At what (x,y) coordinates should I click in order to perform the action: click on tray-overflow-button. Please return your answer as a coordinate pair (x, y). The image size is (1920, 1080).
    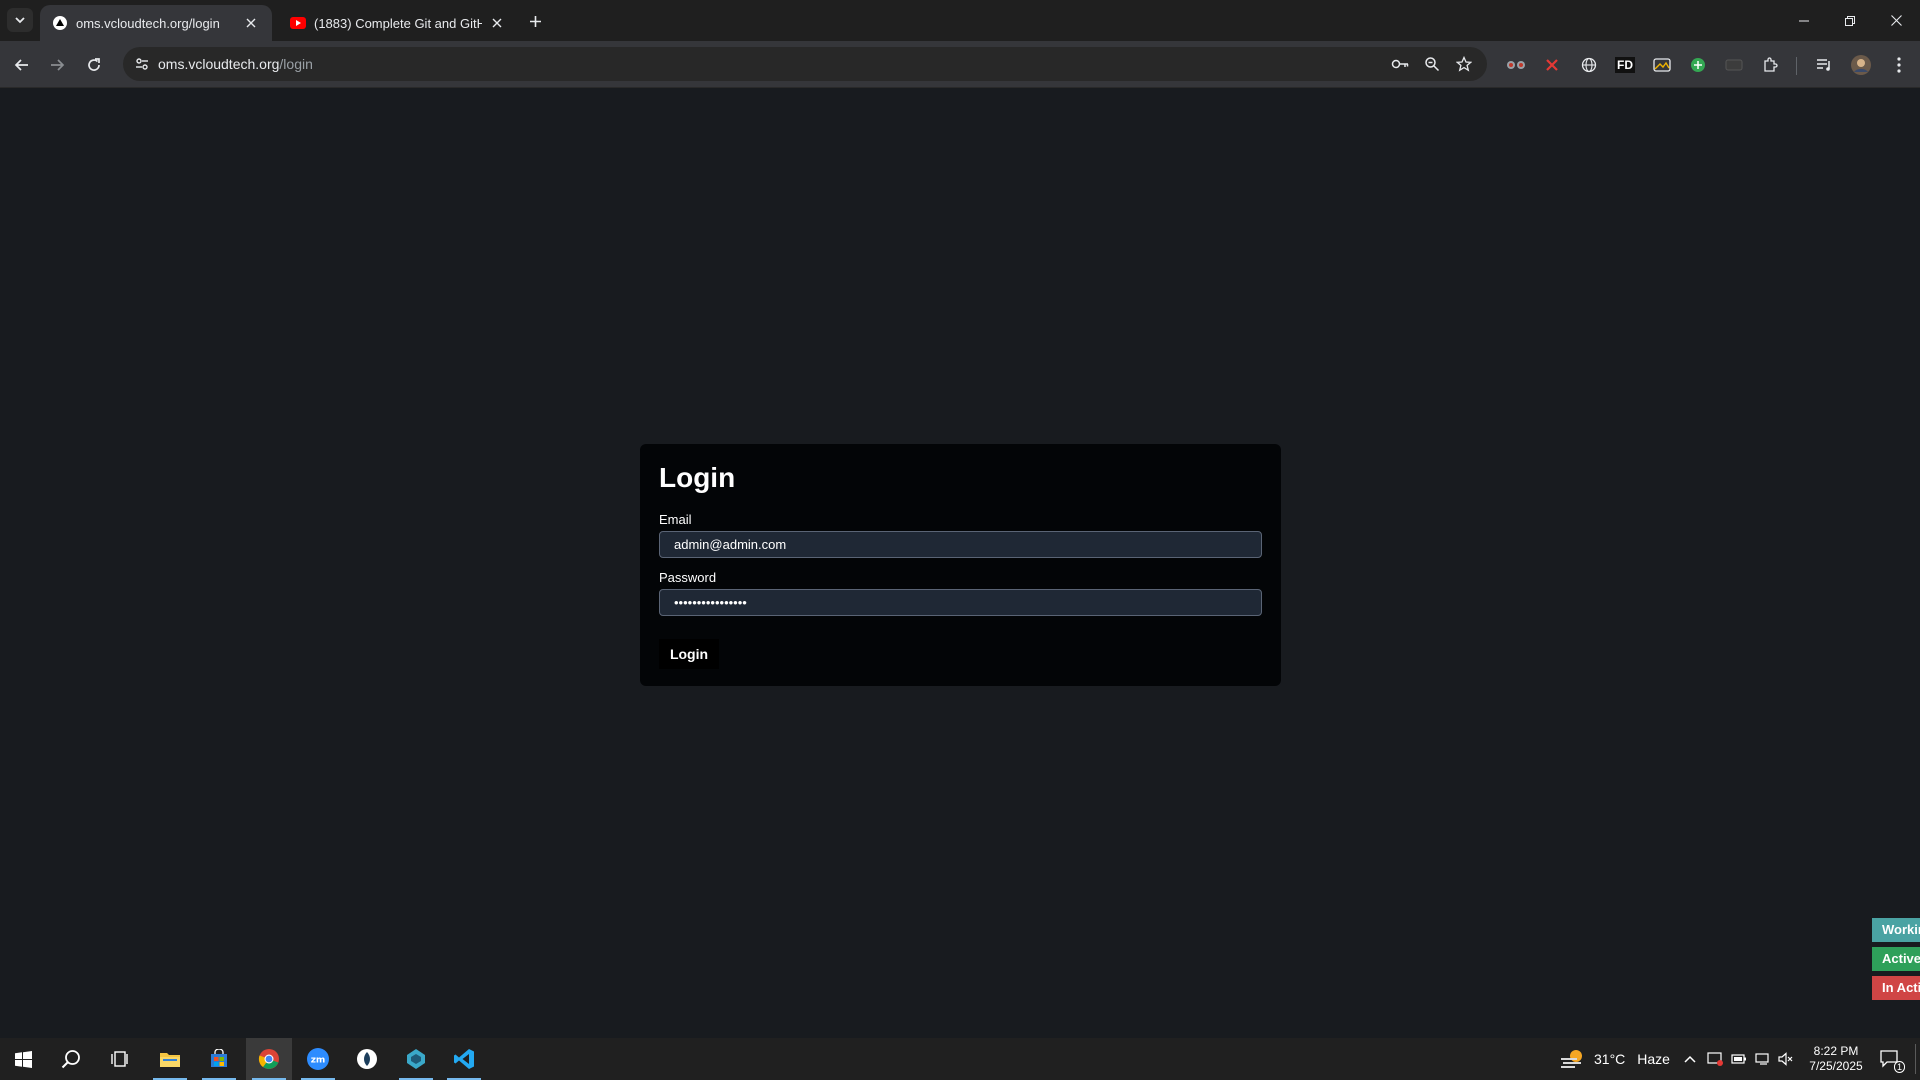
    Looking at the image, I should click on (1690, 1059).